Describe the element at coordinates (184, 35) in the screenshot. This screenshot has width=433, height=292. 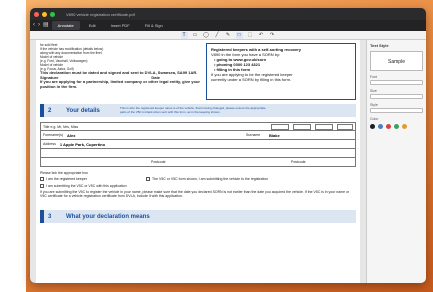
I see `text-tool-icon: T` at that location.